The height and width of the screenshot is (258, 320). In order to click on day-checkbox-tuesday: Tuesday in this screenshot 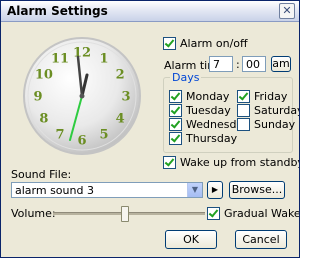, I will do `click(200, 110)`.